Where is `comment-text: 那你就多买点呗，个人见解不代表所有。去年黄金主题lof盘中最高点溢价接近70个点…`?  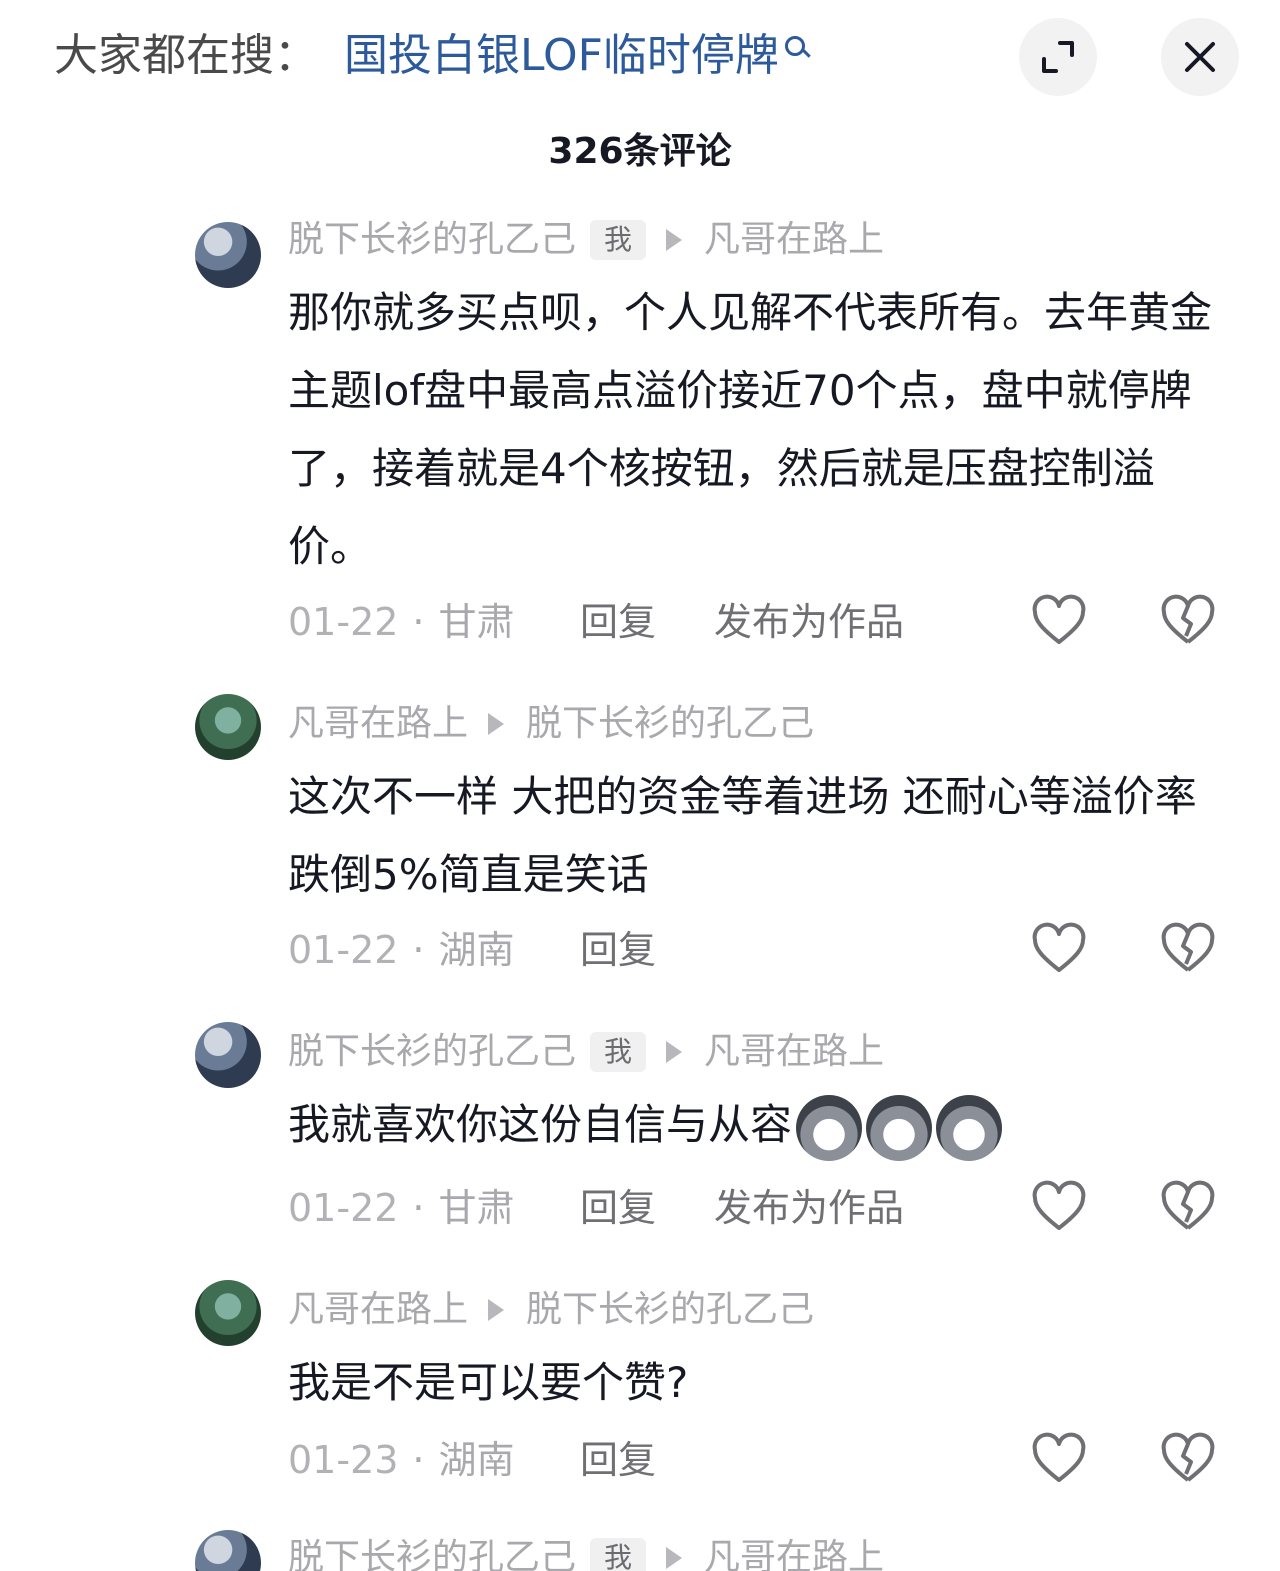 comment-text: 那你就多买点呗，个人见解不代表所有。去年黄金主题lof盘中最高点溢价接近70个点… is located at coordinates (750, 429).